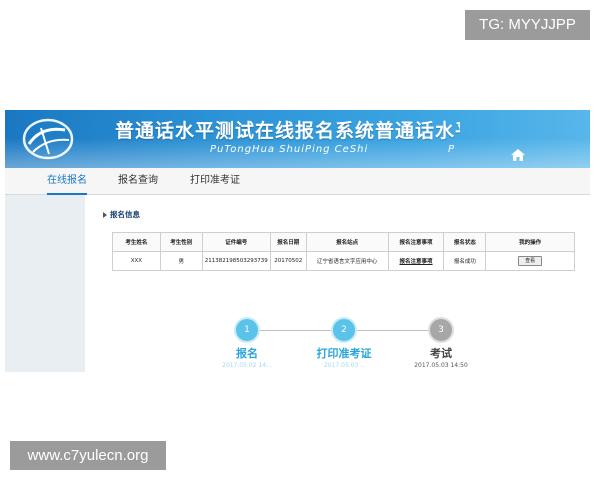 The height and width of the screenshot is (480, 600). Describe the element at coordinates (247, 365) in the screenshot. I see `step-1-date: 2017.05.02 14:..` at that location.